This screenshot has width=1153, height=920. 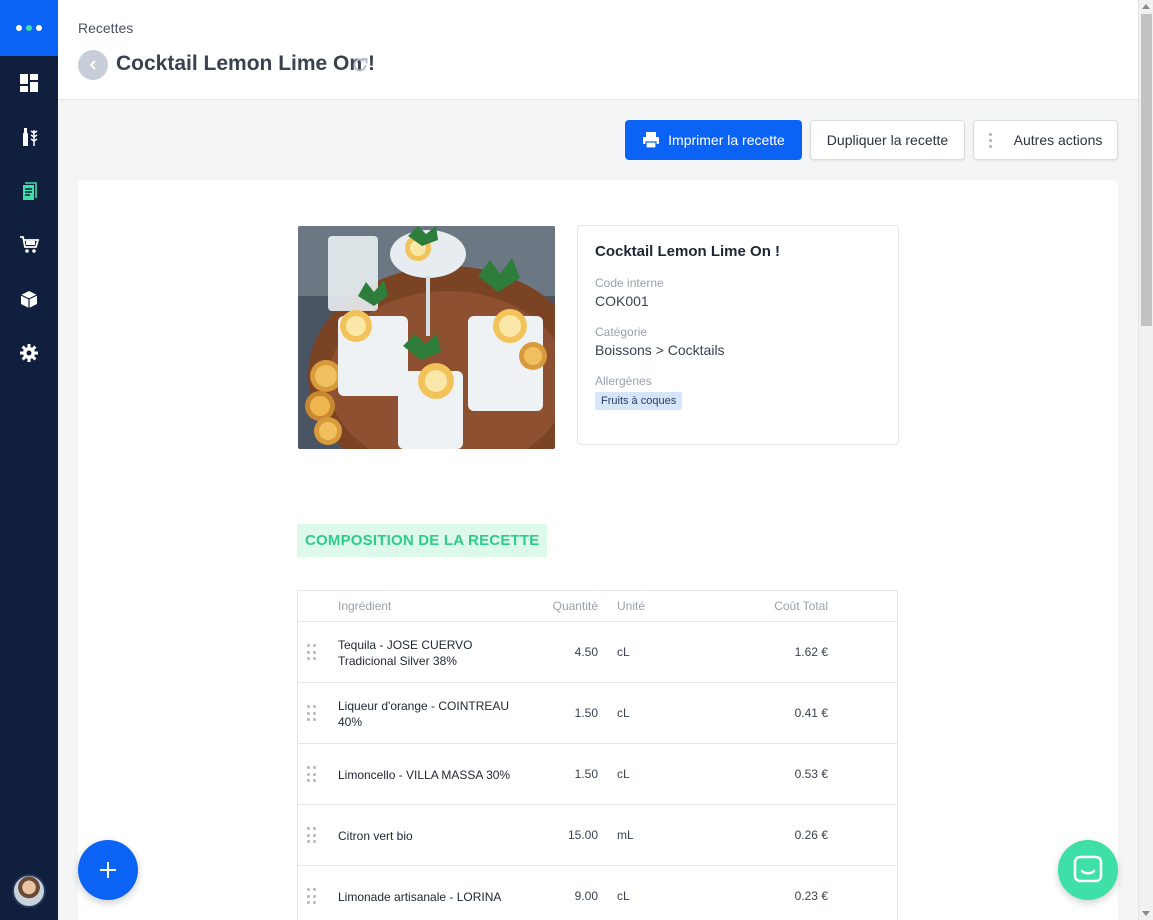 I want to click on print-recipe-button: Imprimer la recette, so click(x=713, y=140).